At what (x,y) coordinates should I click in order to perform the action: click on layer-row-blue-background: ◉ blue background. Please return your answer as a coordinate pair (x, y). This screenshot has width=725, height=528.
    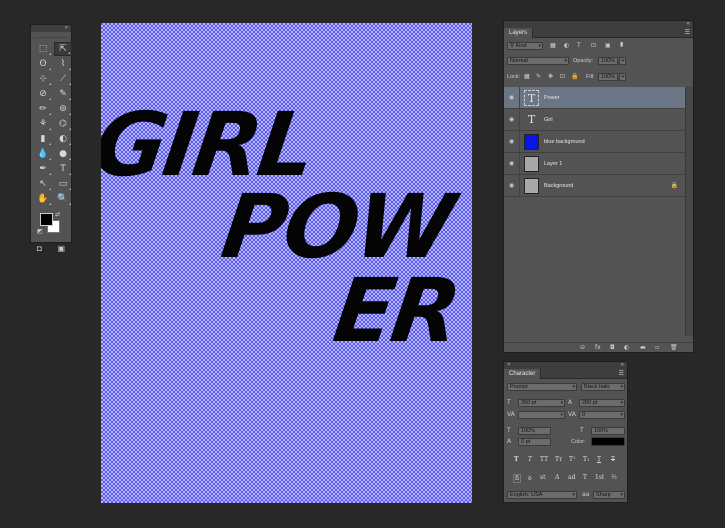
    Looking at the image, I should click on (595, 142).